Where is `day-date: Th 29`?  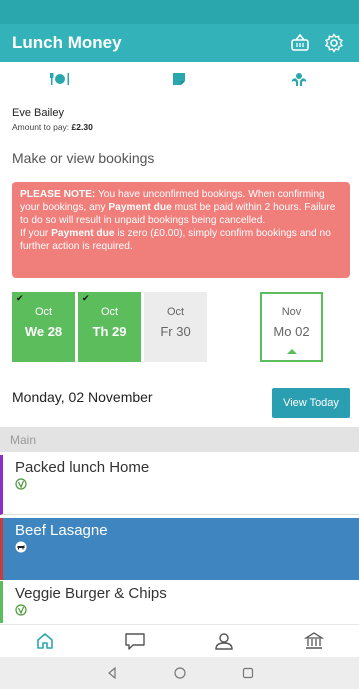
day-date: Th 29 is located at coordinates (109, 331).